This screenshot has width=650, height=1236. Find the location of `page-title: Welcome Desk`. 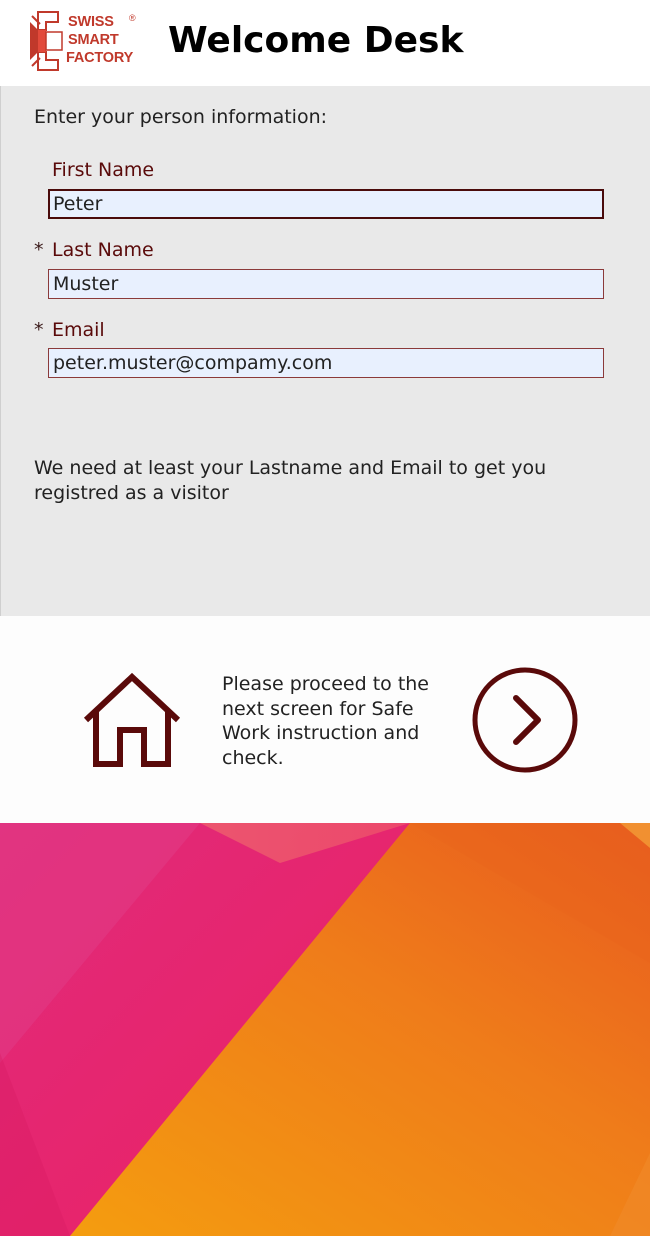

page-title: Welcome Desk is located at coordinates (316, 40).